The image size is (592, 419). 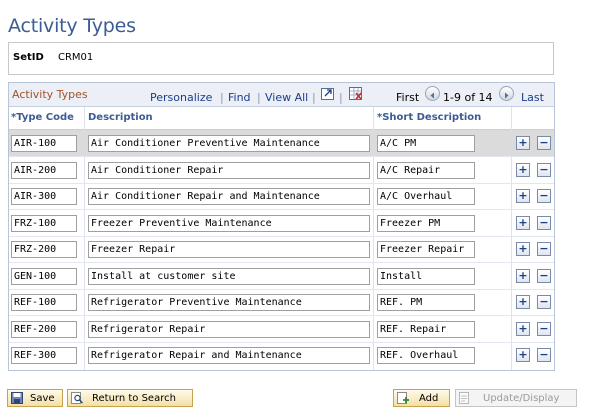 I want to click on download-icon, so click(x=356, y=93).